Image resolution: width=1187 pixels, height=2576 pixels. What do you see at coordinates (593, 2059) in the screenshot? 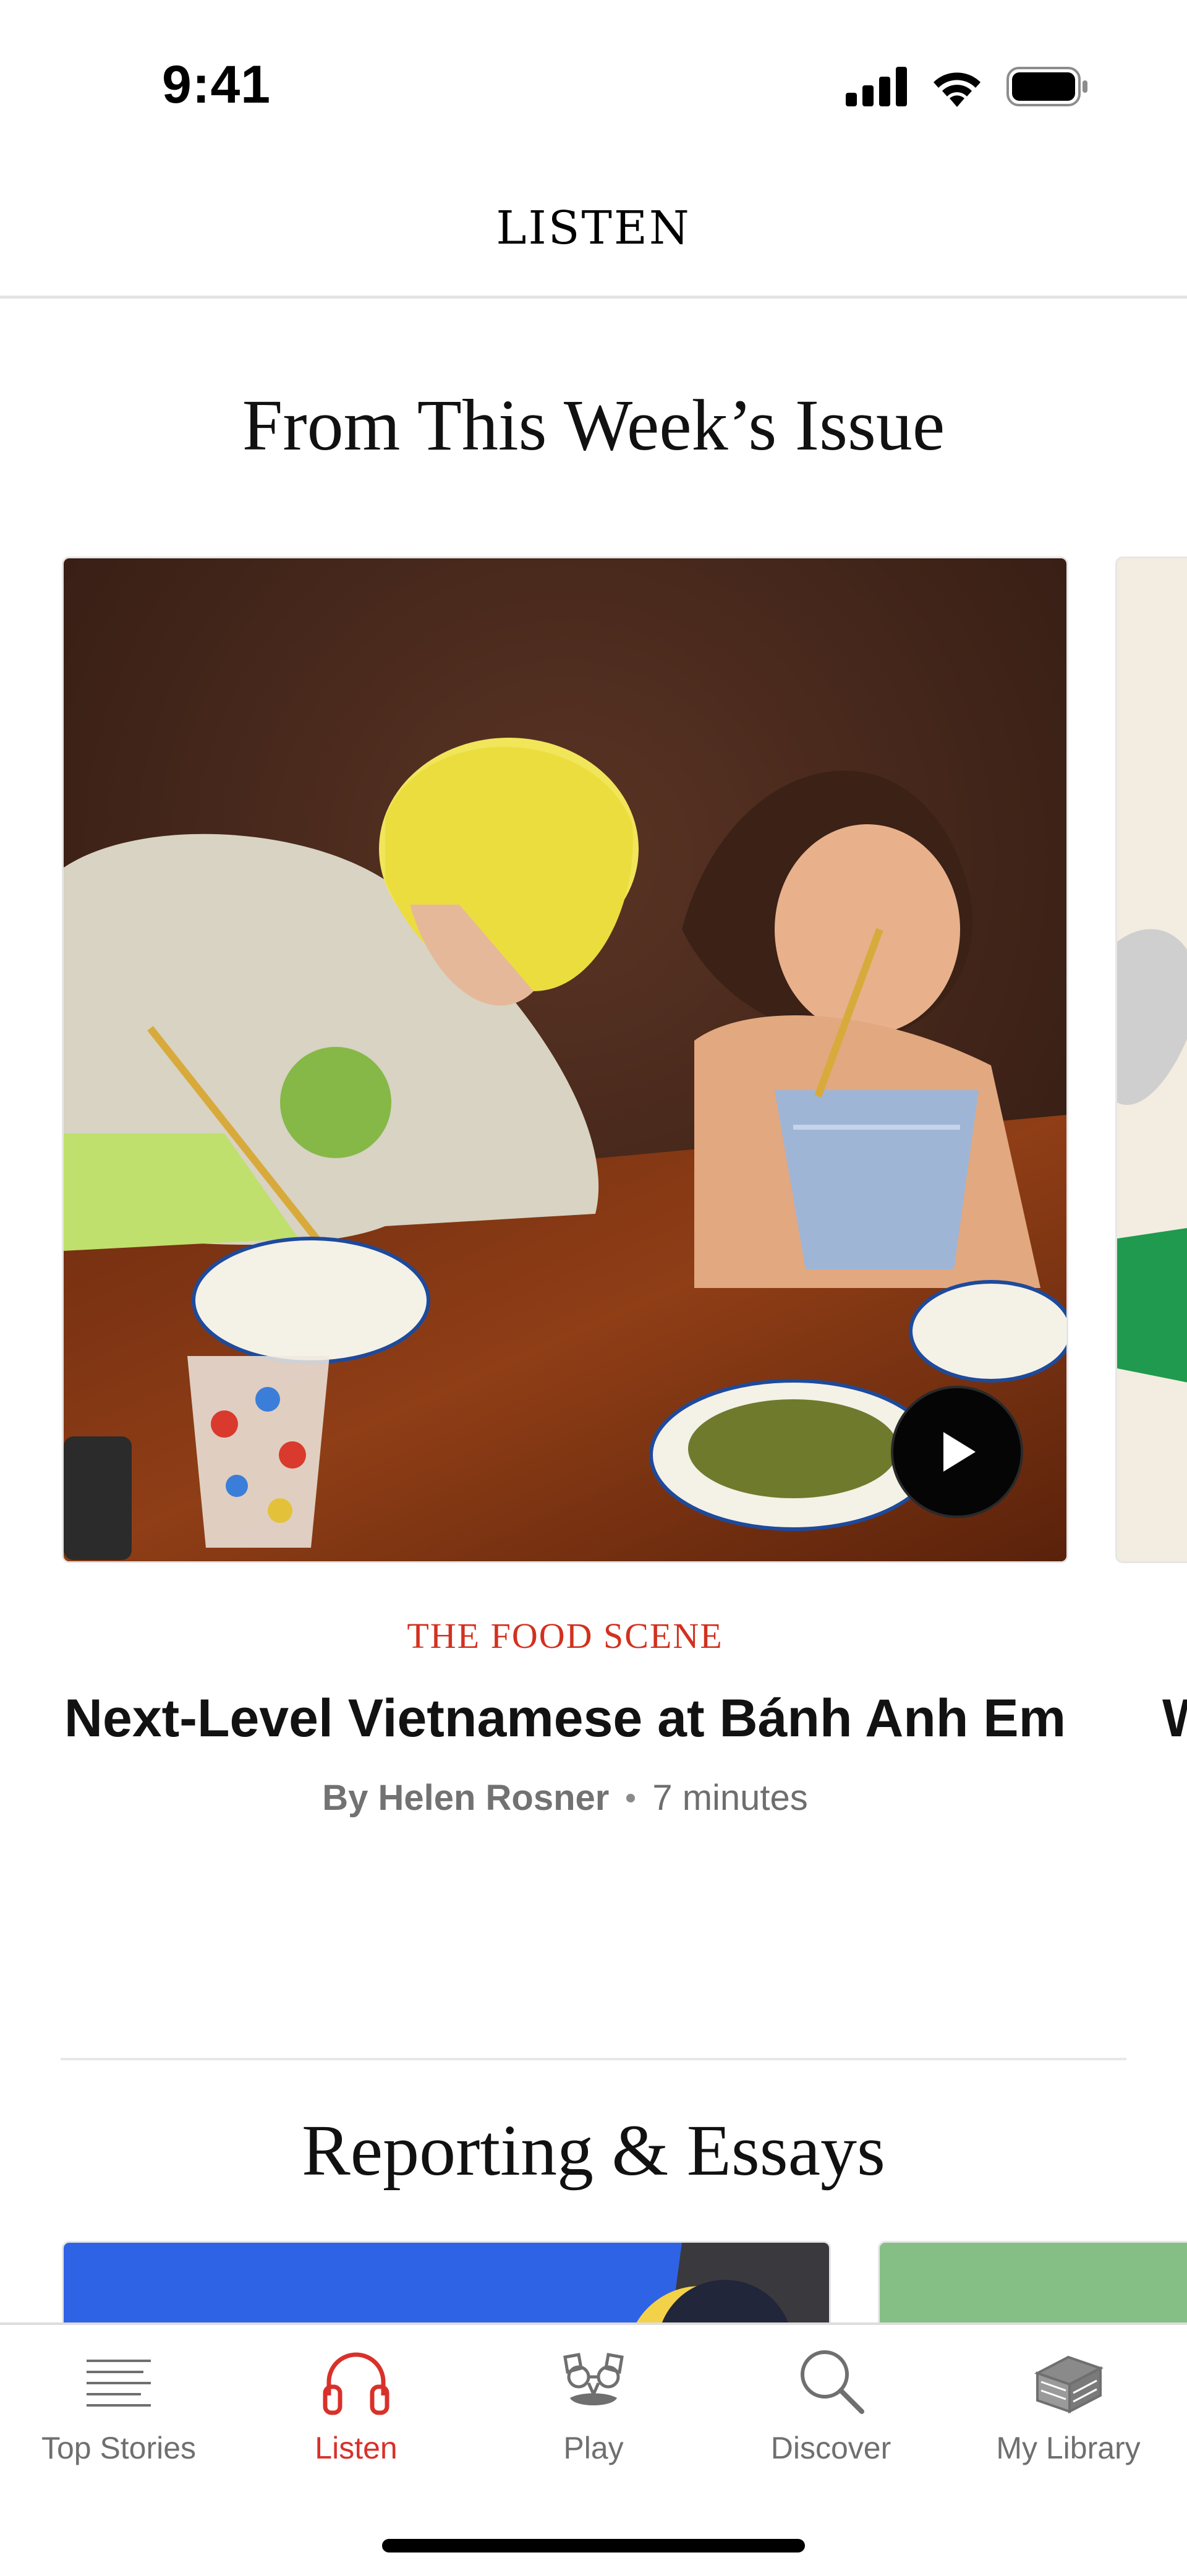
I see `section-divider` at bounding box center [593, 2059].